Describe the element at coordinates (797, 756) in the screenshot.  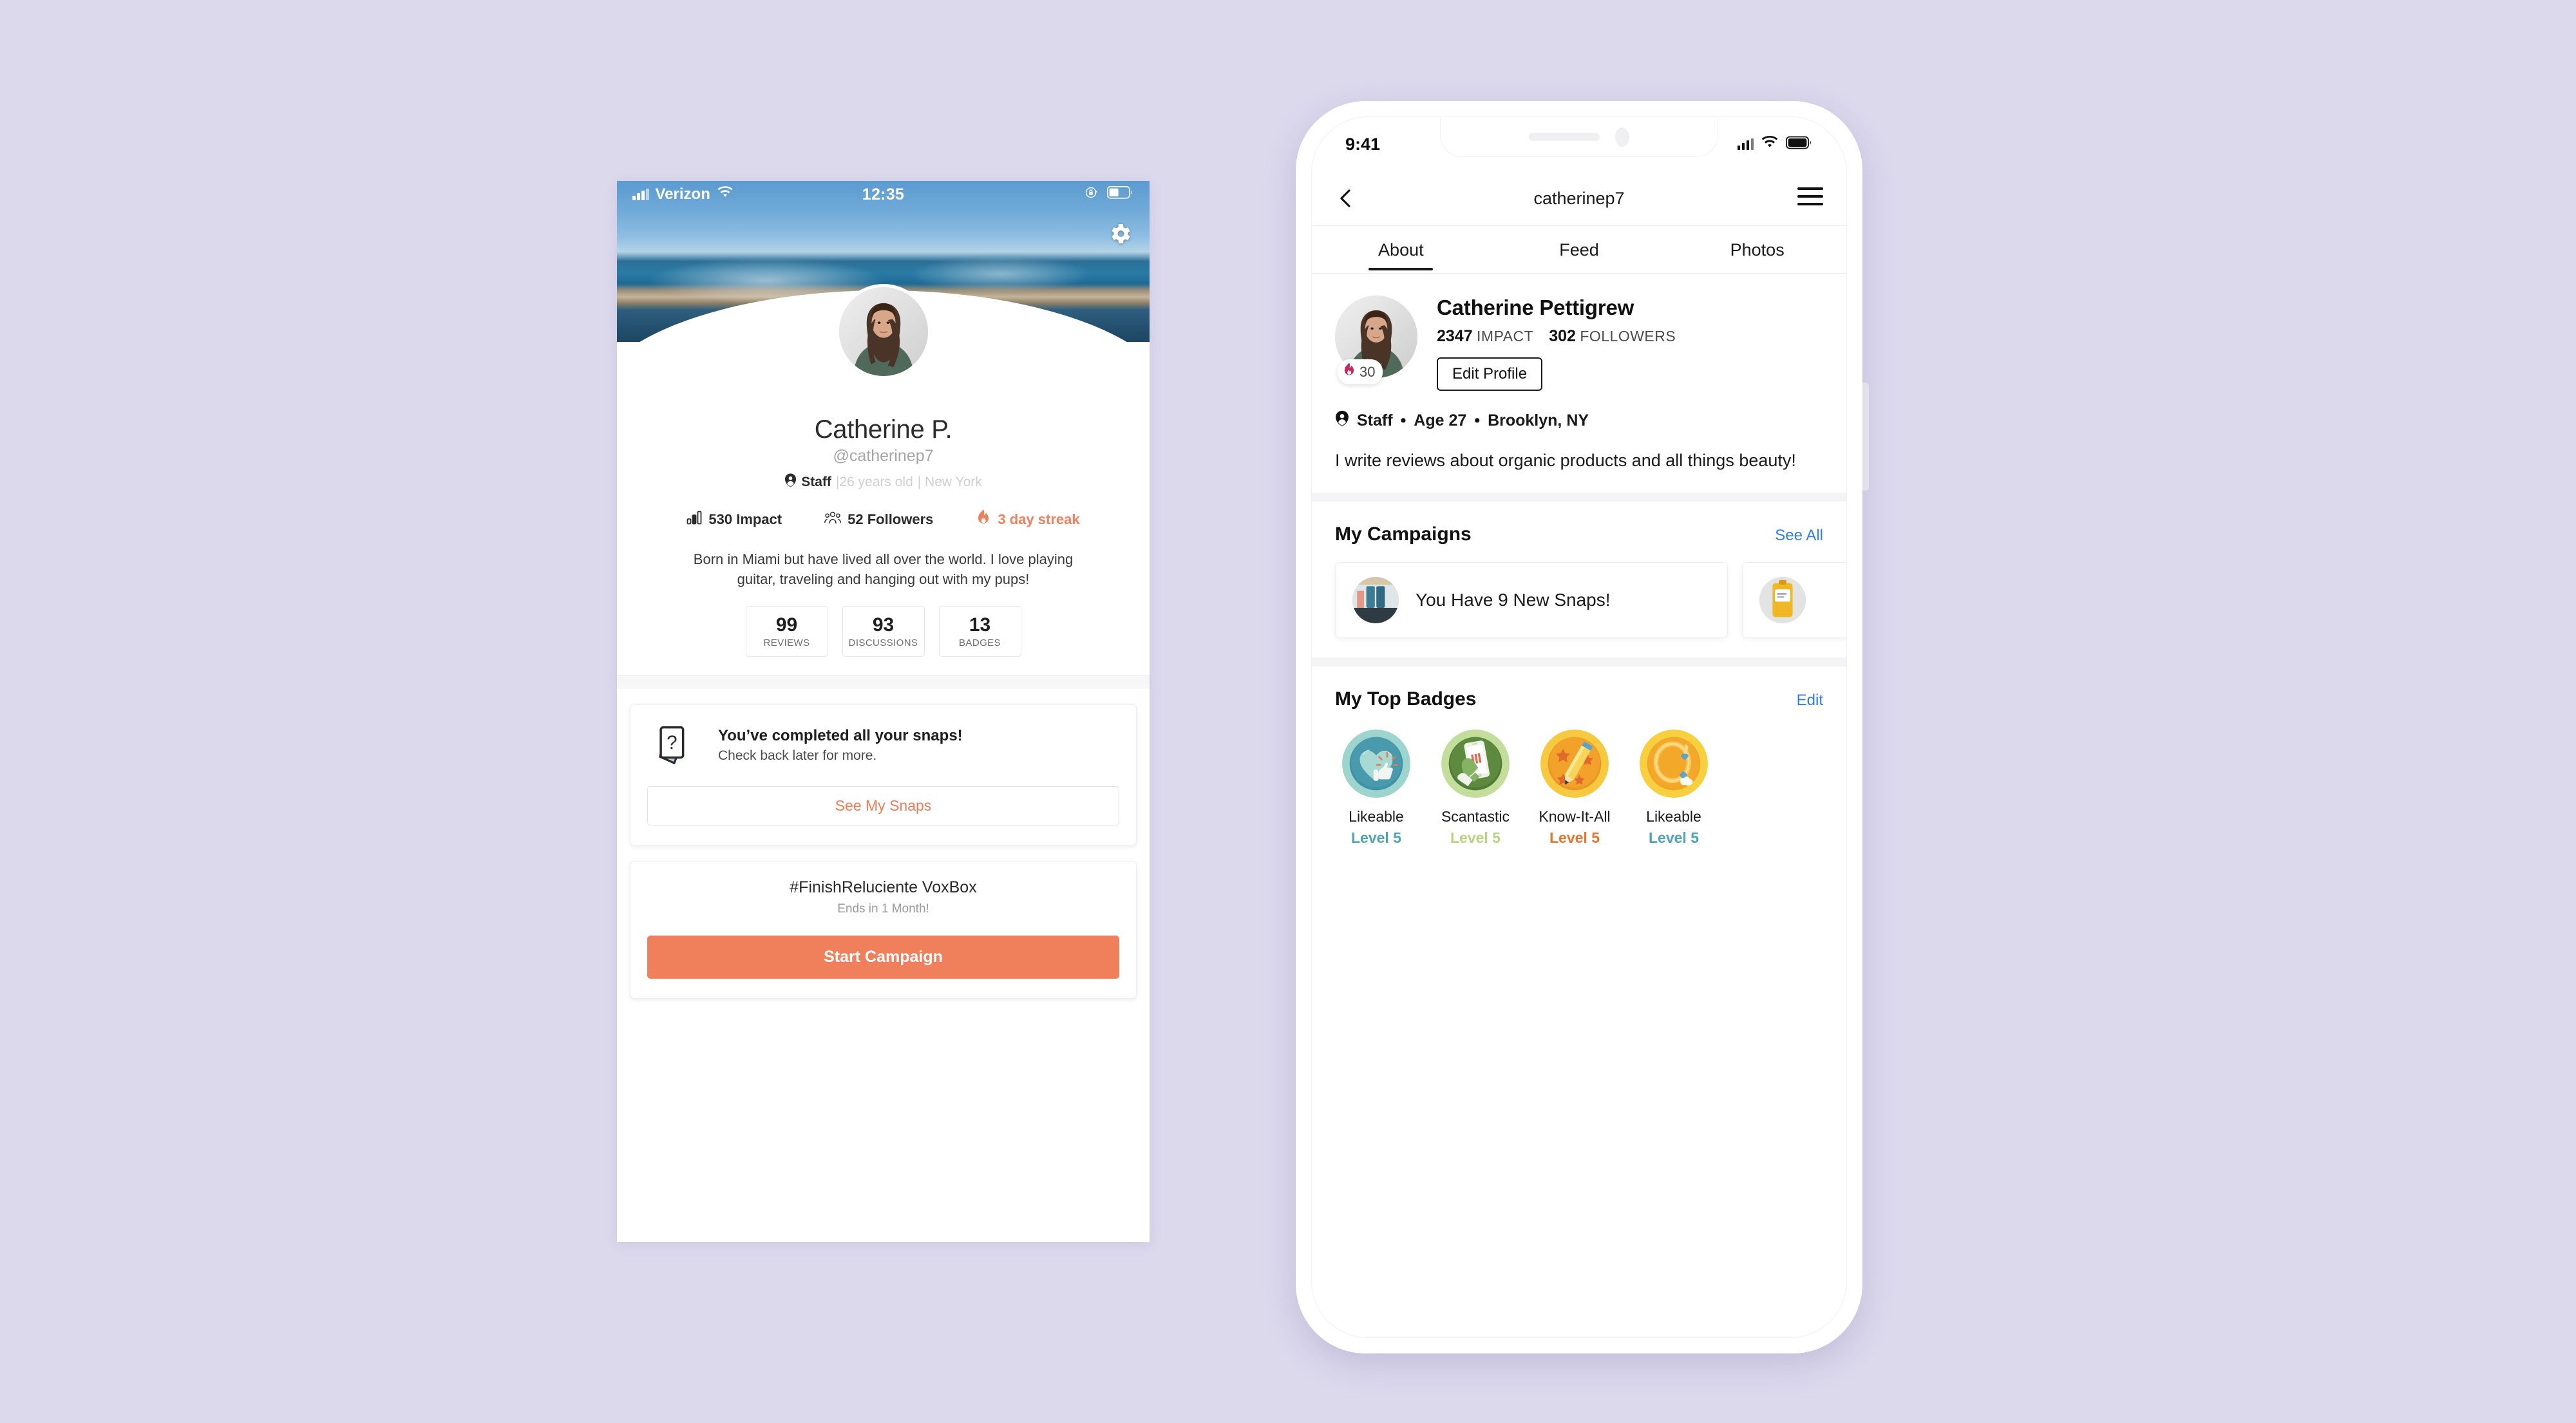
I see `snaps-subheading: Check back later for more.` at that location.